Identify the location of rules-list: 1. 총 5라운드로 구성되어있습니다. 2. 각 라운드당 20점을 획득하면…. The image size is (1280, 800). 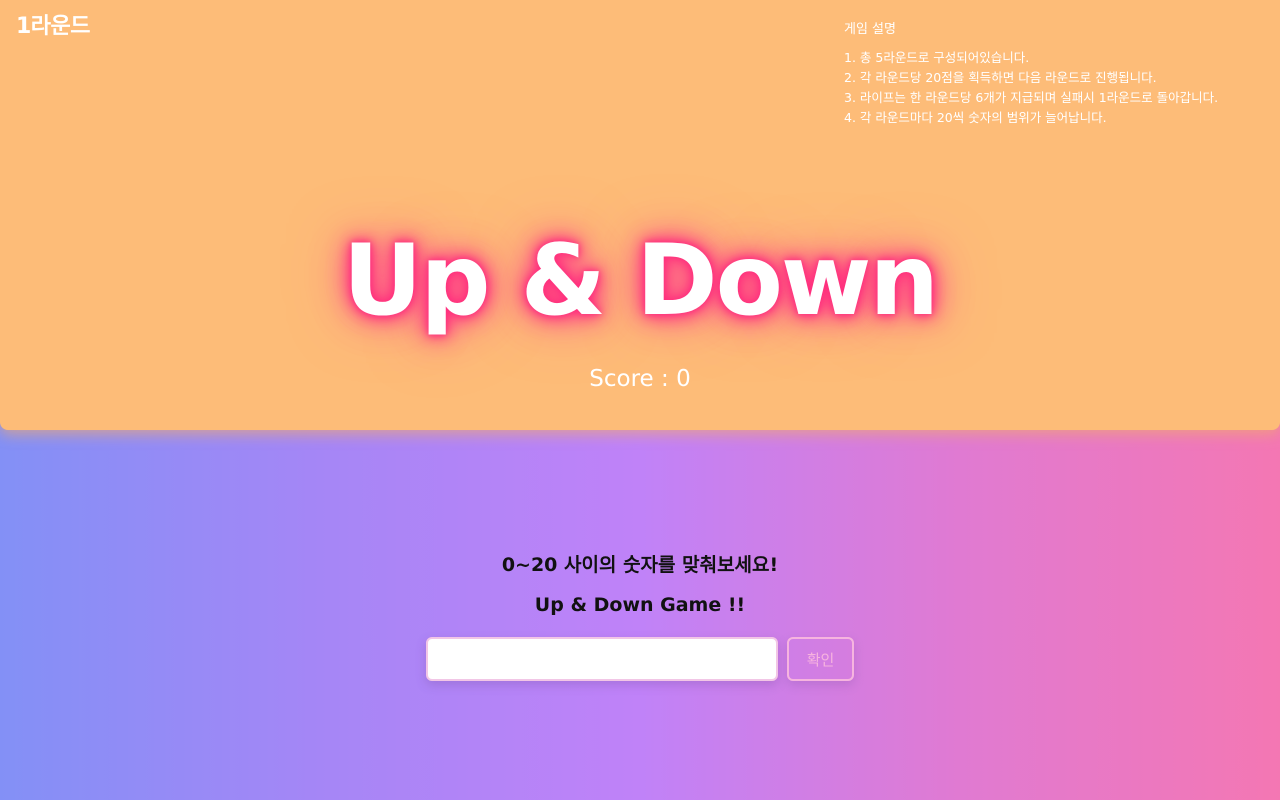
(1059, 88).